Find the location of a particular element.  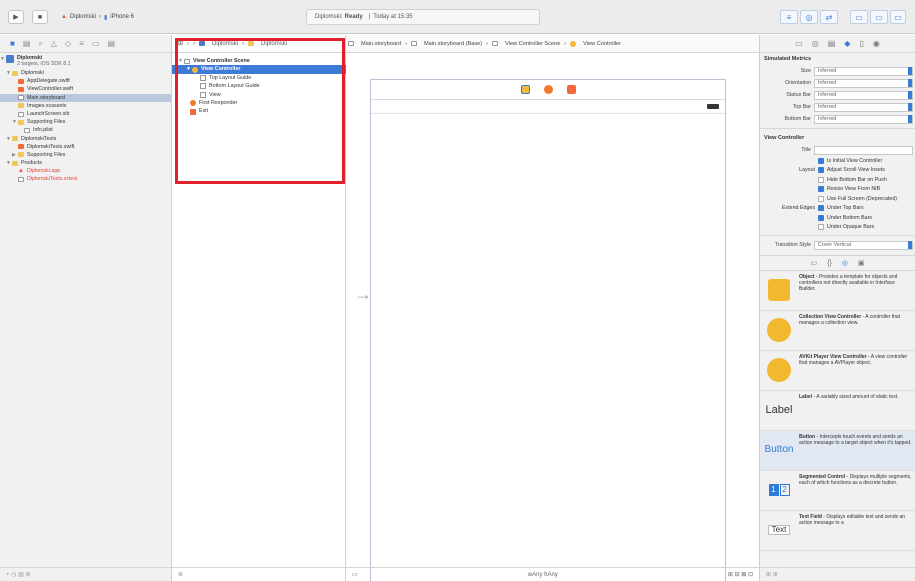

layout-checkbox: Layout Adjust Scroll View Insets is located at coordinates (837, 171).